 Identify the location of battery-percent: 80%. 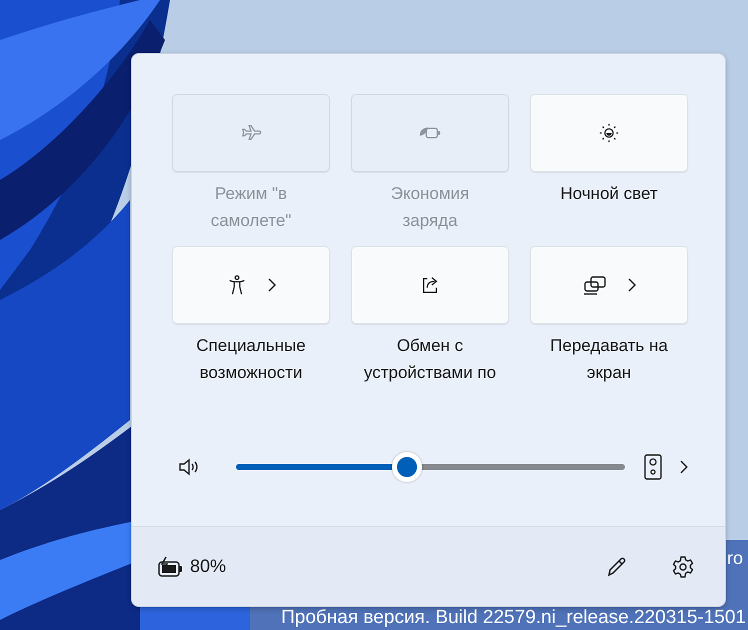
(208, 566).